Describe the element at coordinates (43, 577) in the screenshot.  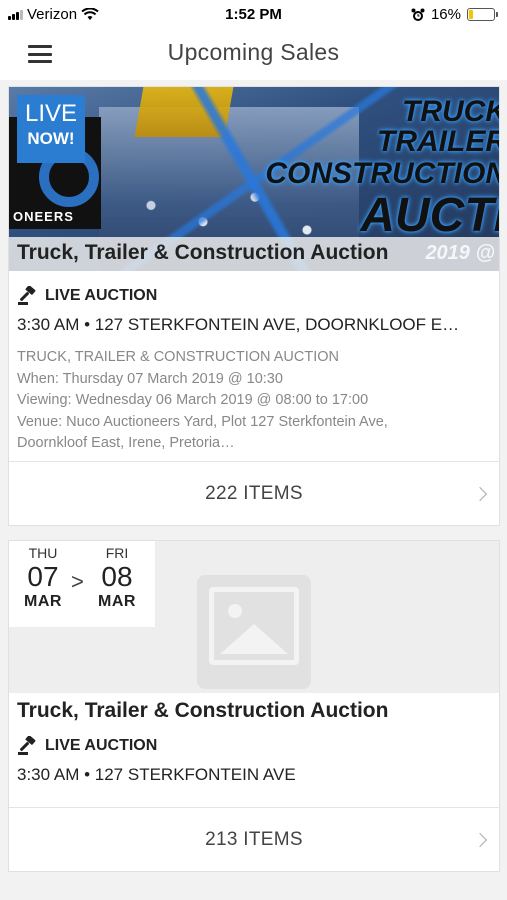
I see `start-date: THU 07 MAR` at that location.